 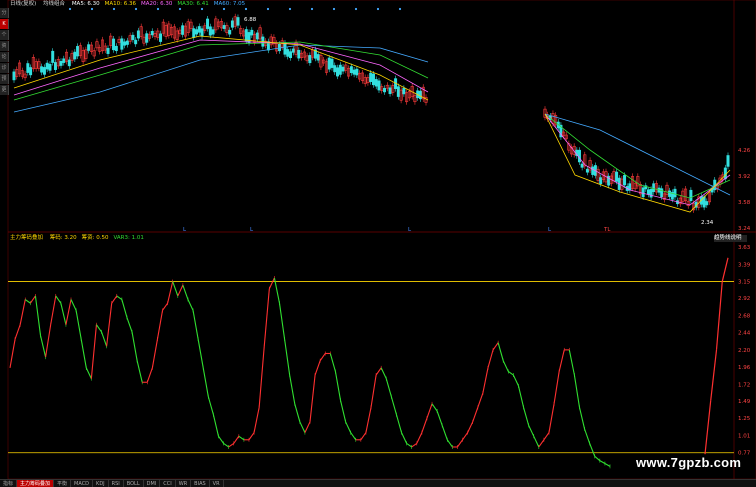 I want to click on legend-top-item-3: MA30: 6.41, so click(x=193, y=4).